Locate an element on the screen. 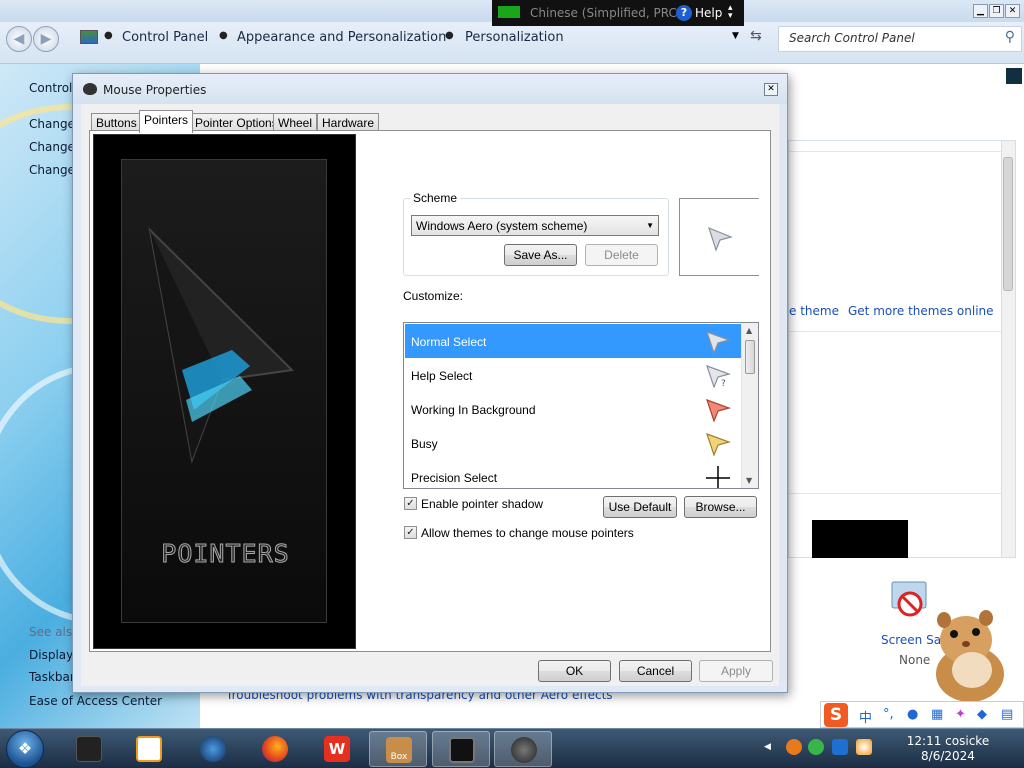 This screenshot has width=1024, height=768. minimize-icon: ▁ is located at coordinates (980, 11).